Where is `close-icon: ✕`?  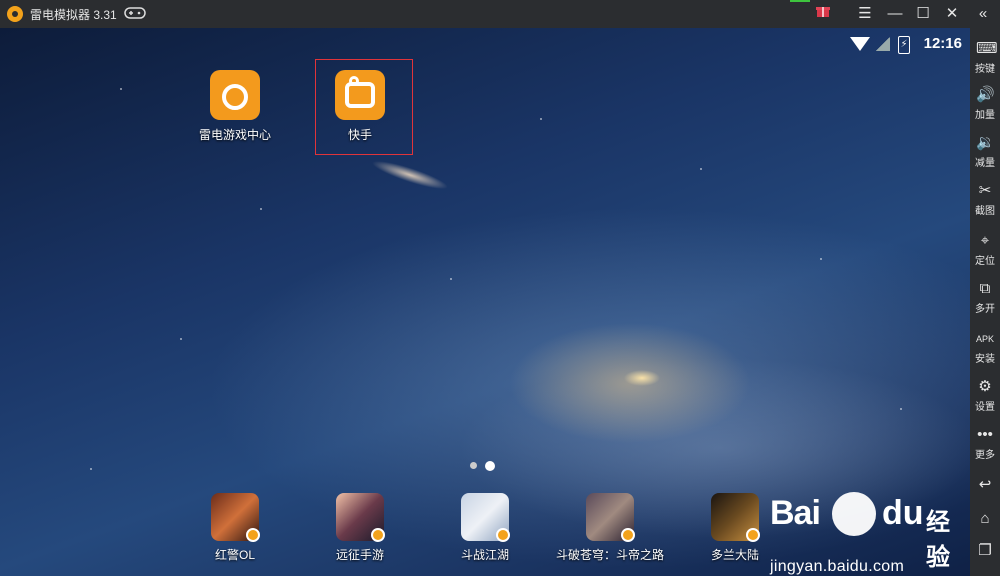 close-icon: ✕ is located at coordinates (952, 14).